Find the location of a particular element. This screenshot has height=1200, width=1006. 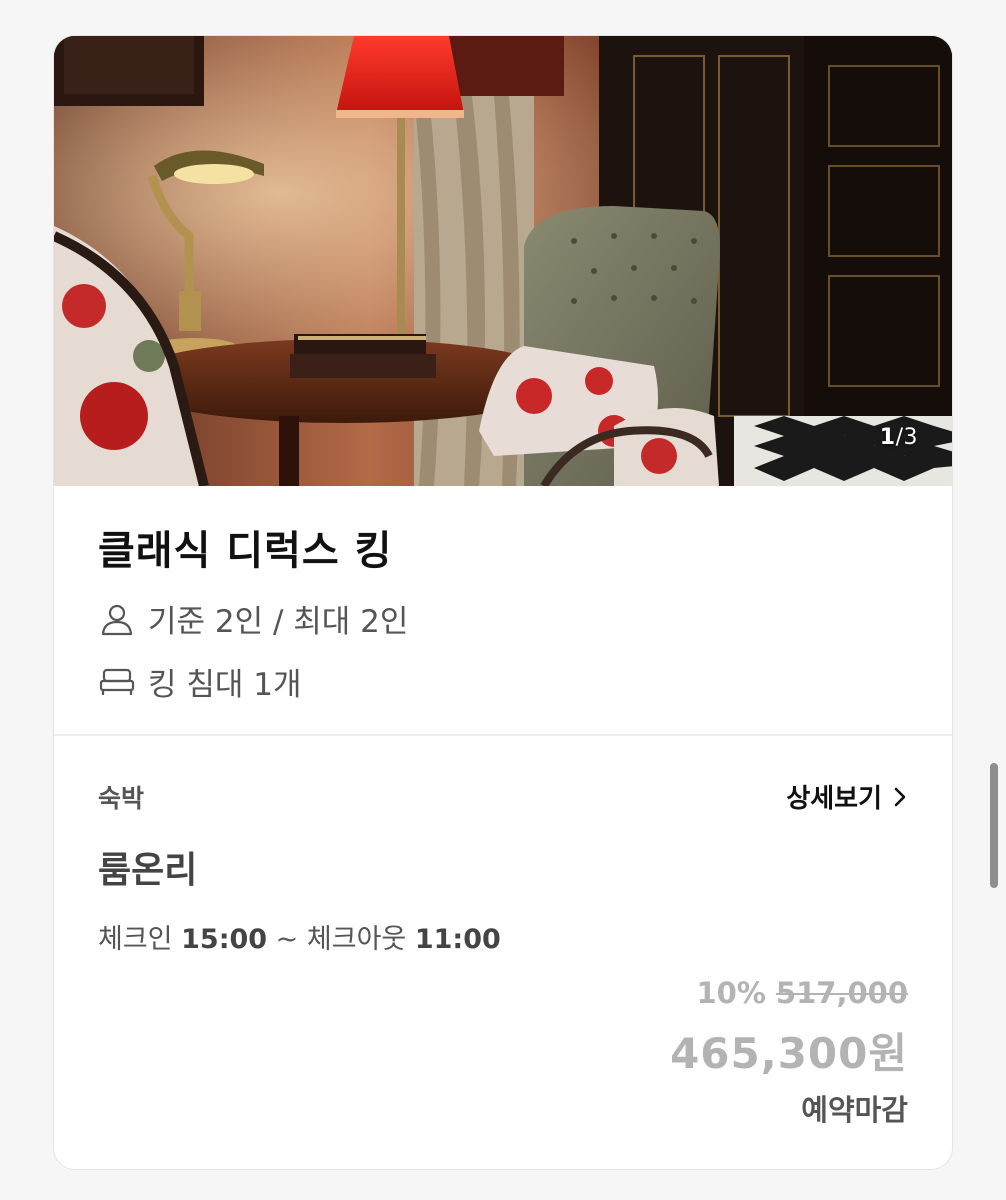

person-icon is located at coordinates (117, 619).